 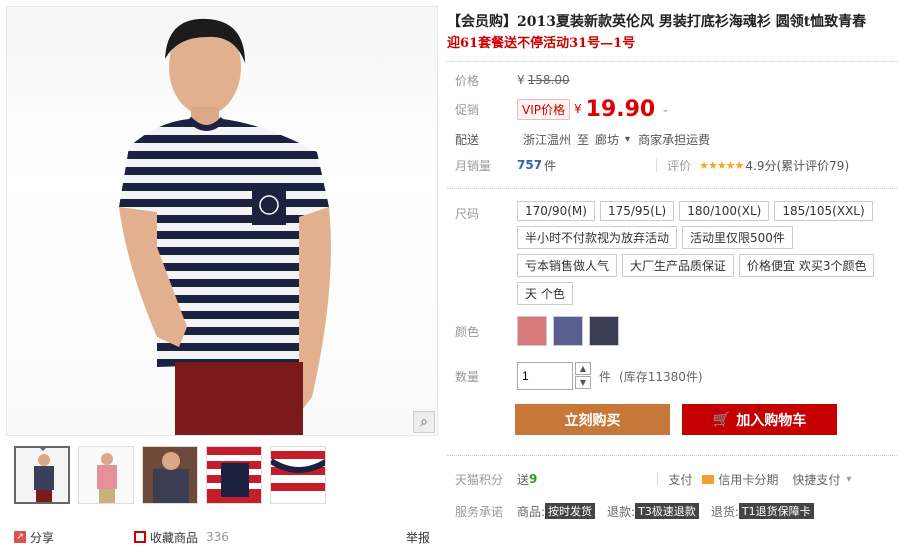 I want to click on credit-card-icon, so click(x=708, y=479).